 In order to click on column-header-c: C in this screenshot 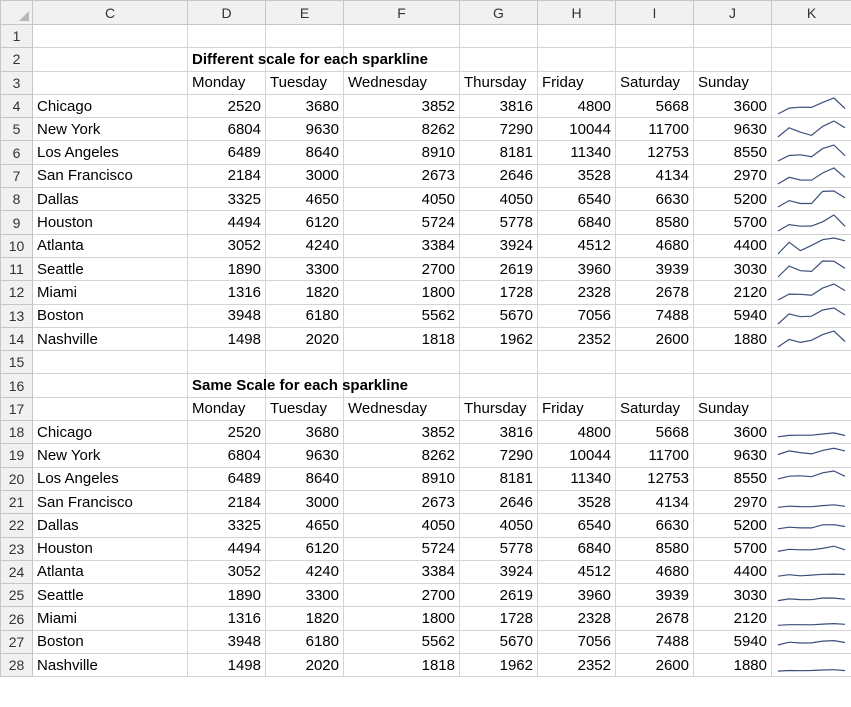, I will do `click(110, 12)`.